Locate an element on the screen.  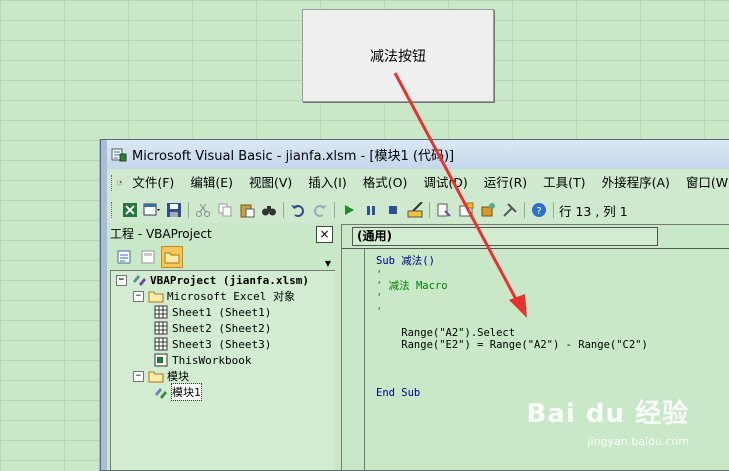
code-line: Range("E2") = Range("A2") - Range("C2") is located at coordinates (512, 345).